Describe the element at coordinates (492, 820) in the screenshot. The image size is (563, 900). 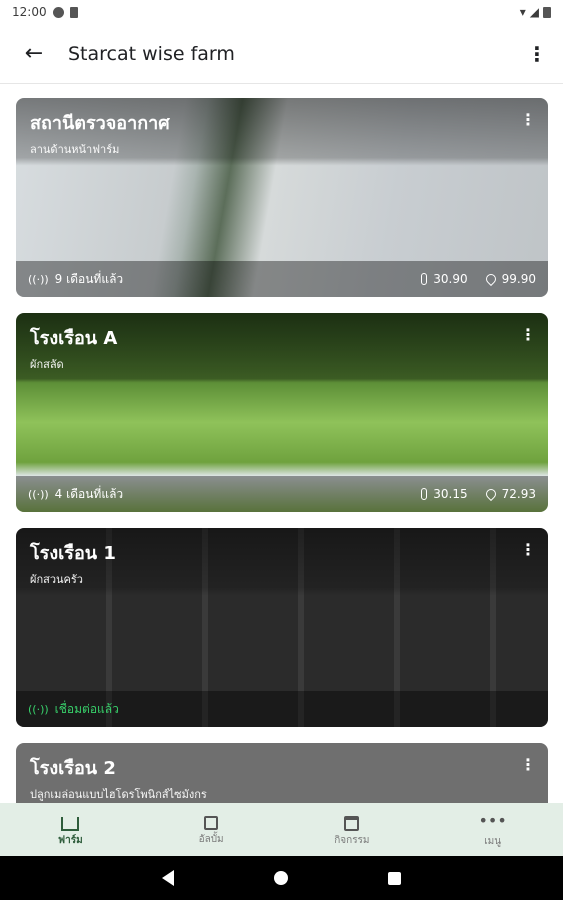
I see `more-horiz-icon: •••` at that location.